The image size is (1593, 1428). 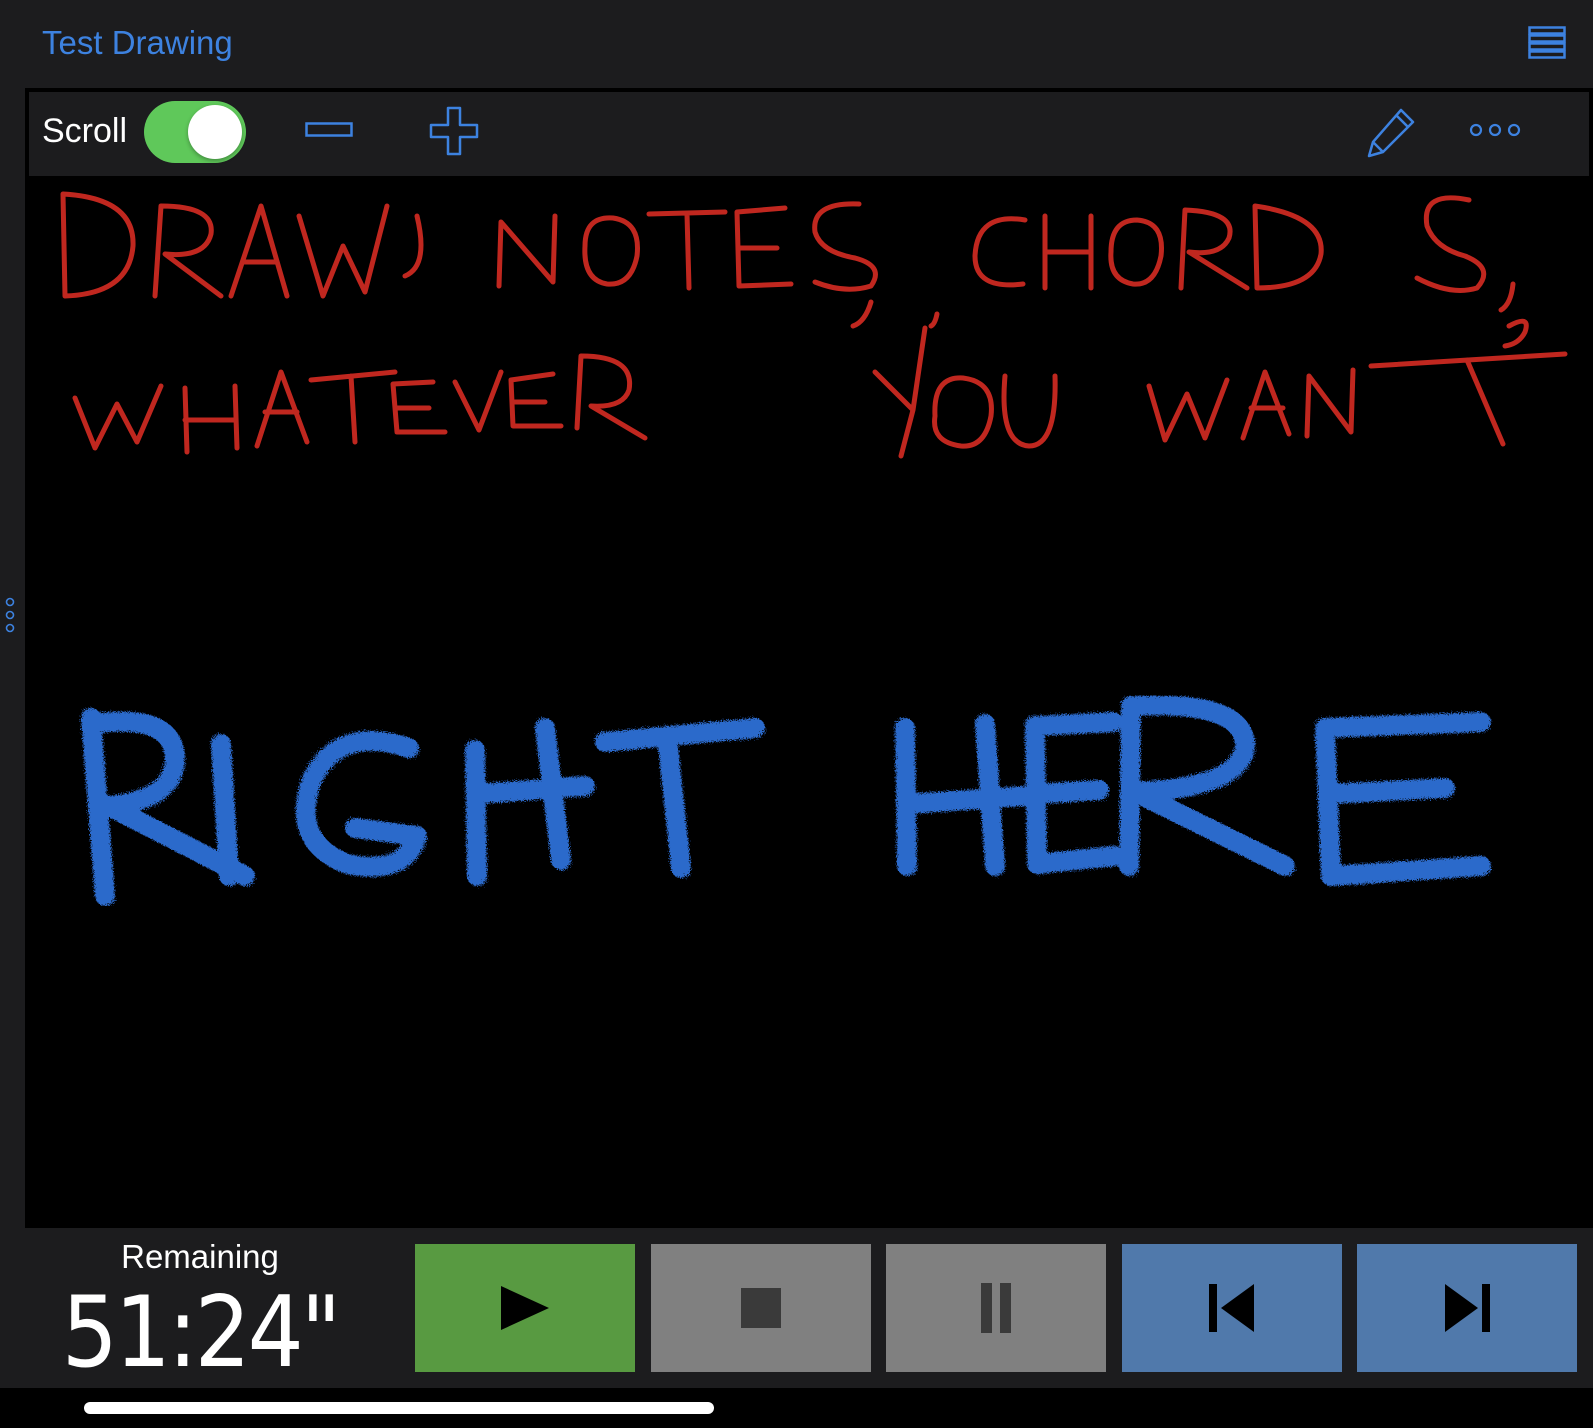 I want to click on play-button, so click(x=525, y=1308).